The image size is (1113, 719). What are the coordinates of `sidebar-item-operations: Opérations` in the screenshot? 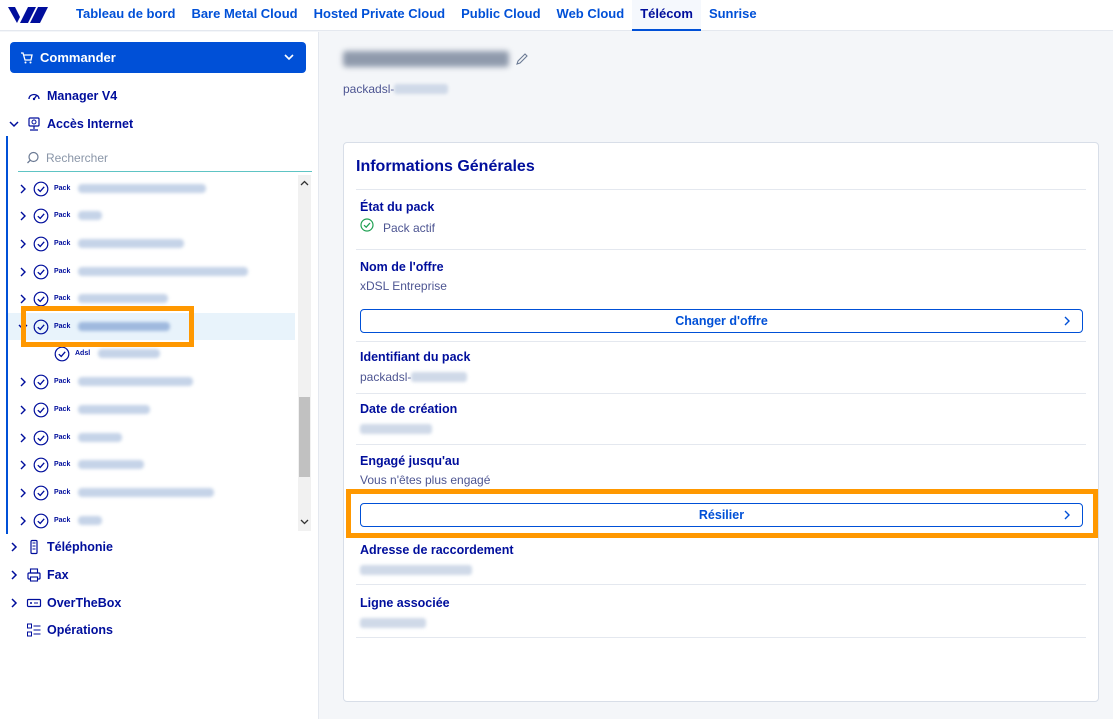 It's located at (60, 630).